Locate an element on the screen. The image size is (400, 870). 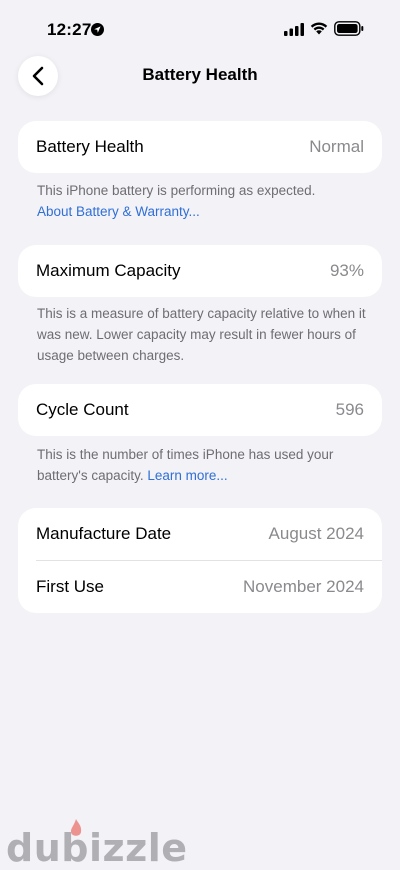
navigation-bar: Battery Health is located at coordinates (200, 78).